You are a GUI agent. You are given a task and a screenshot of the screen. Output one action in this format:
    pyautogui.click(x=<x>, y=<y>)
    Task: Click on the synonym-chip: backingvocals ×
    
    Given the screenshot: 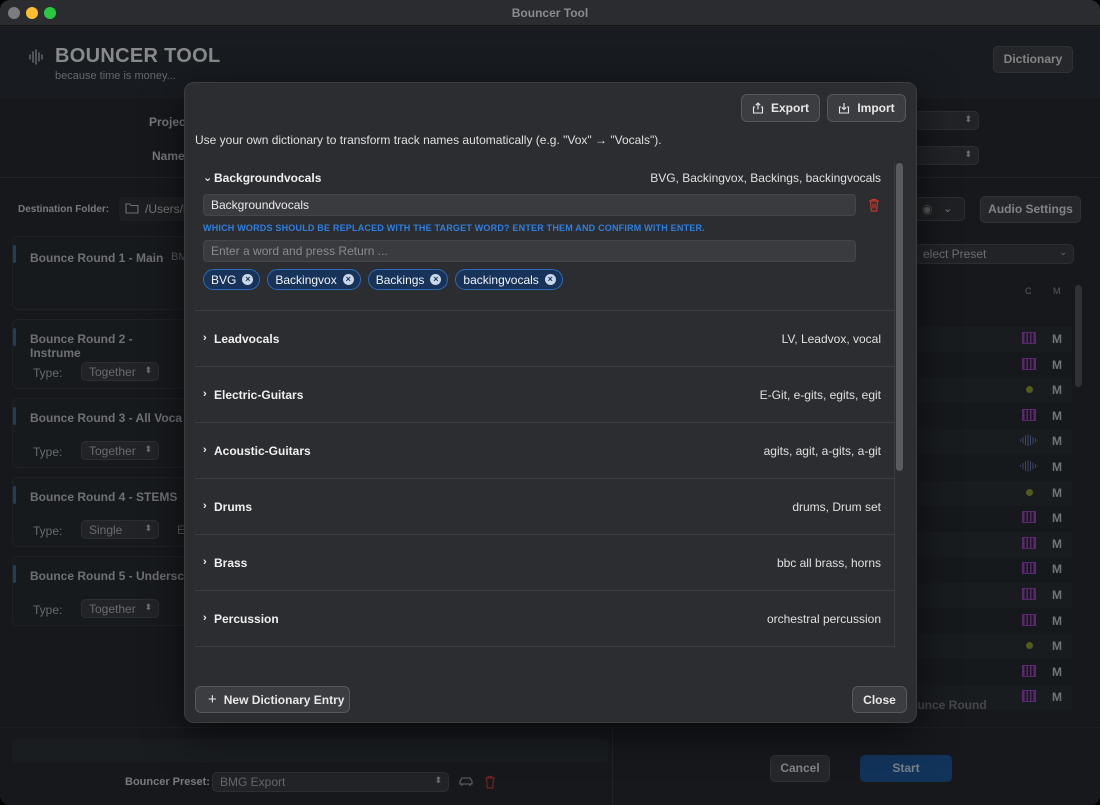 What is the action you would take?
    pyautogui.click(x=509, y=279)
    